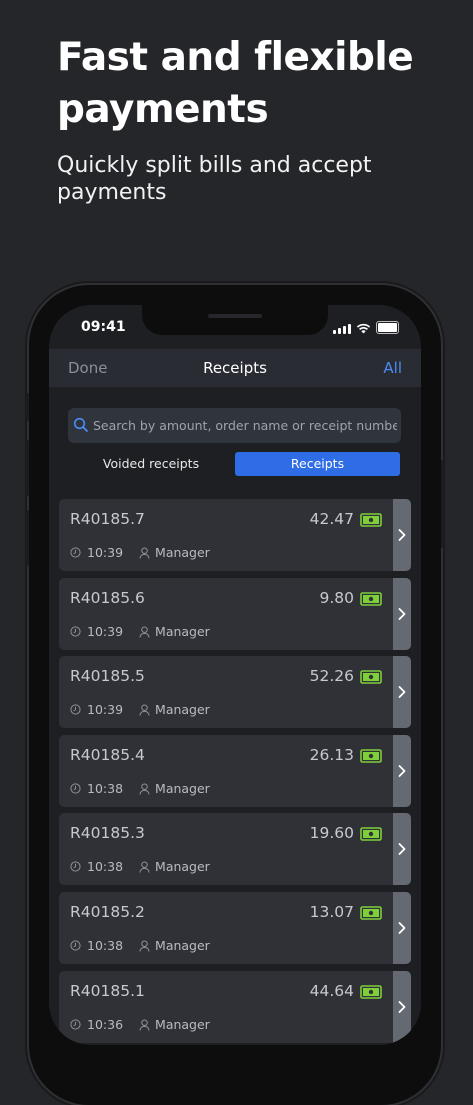 The image size is (473, 1105). Describe the element at coordinates (235, 614) in the screenshot. I see `receipt-row: R40185.6 9.80 10:39 Manager` at that location.